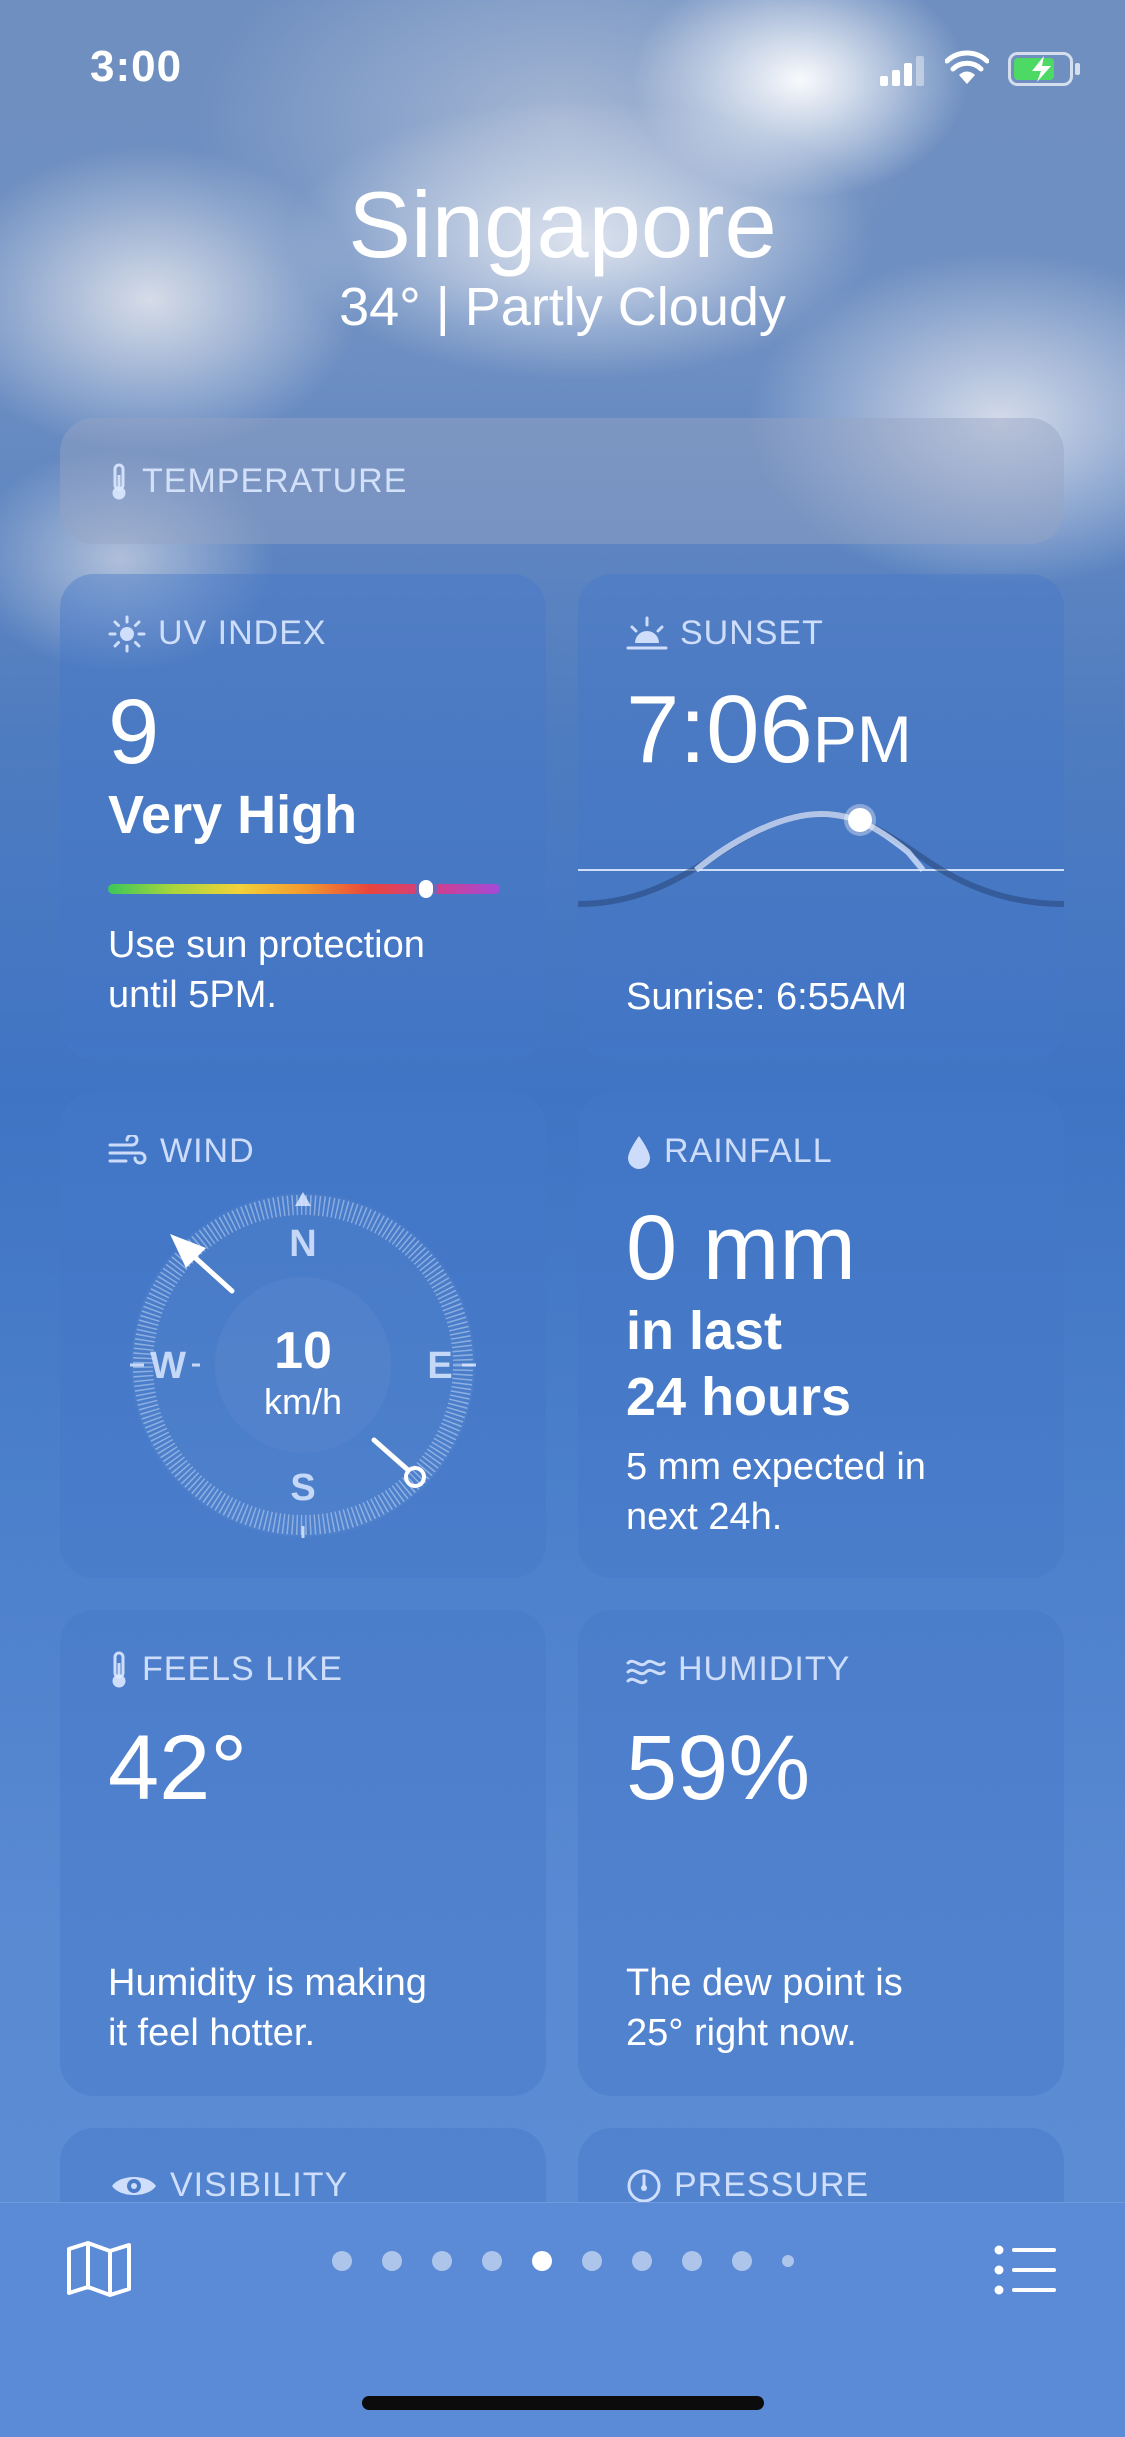 The height and width of the screenshot is (2437, 1125). I want to click on sunset-card: SUNSET 7:06PM Sunrise: 6:55AM, so click(821, 817).